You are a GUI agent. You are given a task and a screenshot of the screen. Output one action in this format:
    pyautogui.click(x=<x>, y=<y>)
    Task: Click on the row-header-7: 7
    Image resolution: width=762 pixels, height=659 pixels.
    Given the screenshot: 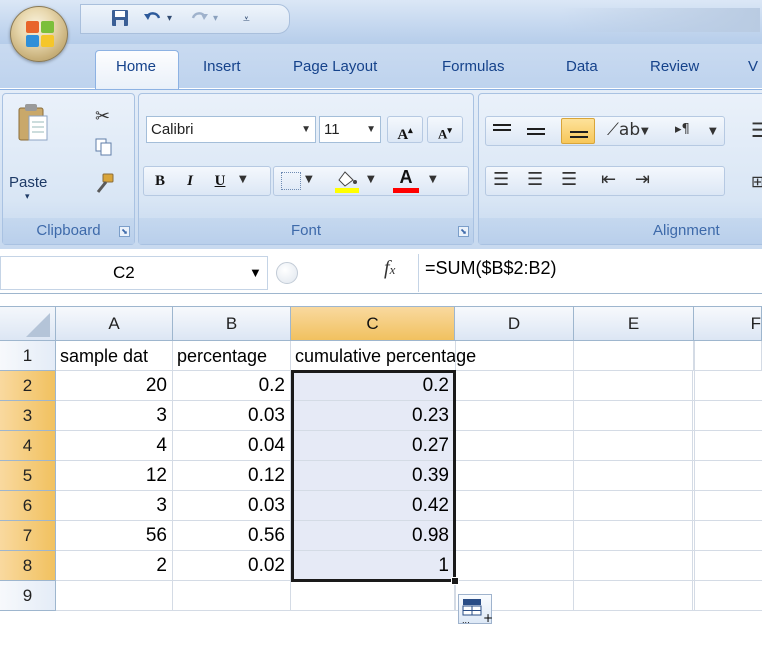 What is the action you would take?
    pyautogui.click(x=28, y=536)
    